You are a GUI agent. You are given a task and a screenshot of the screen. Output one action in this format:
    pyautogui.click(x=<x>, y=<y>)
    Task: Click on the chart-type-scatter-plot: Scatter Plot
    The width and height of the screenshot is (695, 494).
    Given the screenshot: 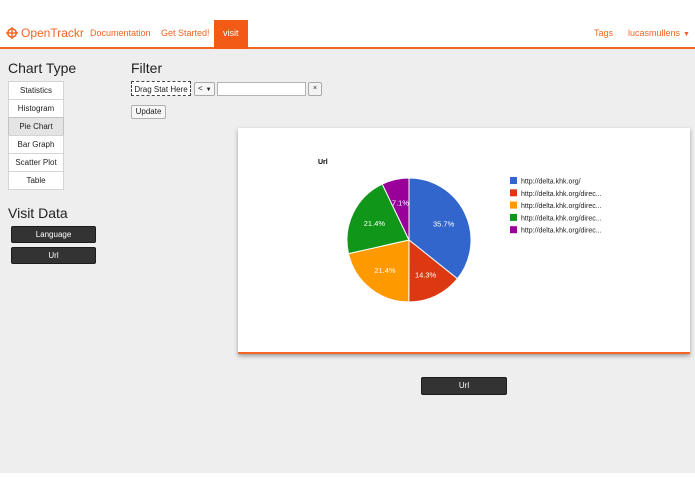 What is the action you would take?
    pyautogui.click(x=36, y=162)
    